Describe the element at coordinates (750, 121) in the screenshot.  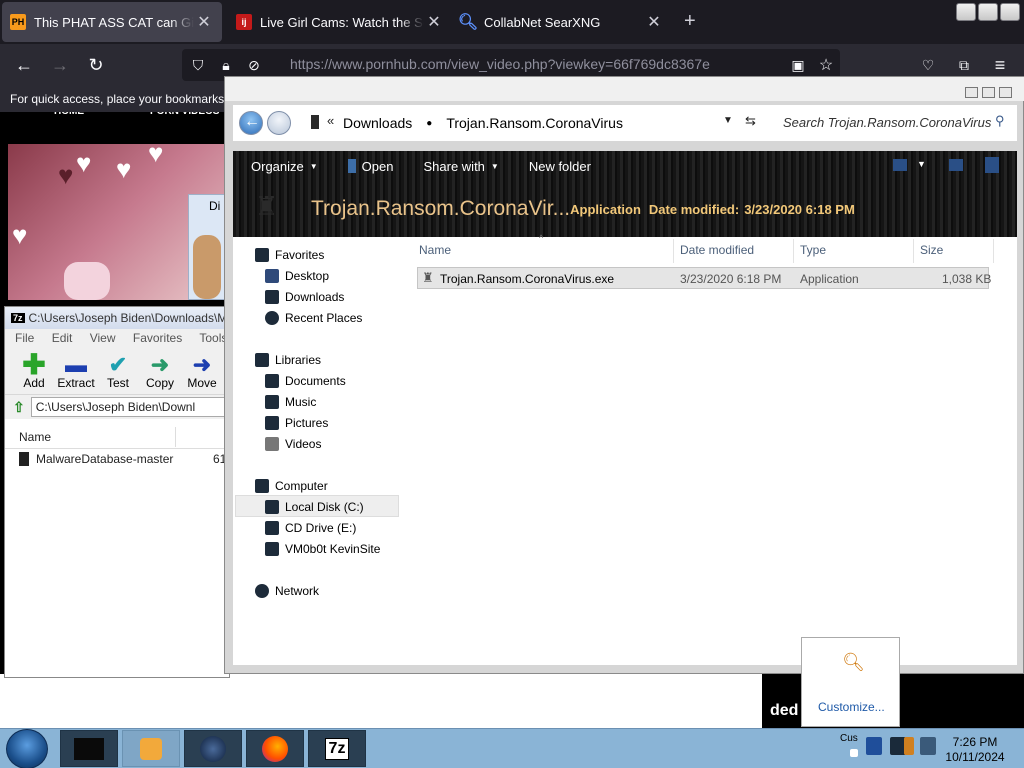
I see `refresh-icon: ⇆` at that location.